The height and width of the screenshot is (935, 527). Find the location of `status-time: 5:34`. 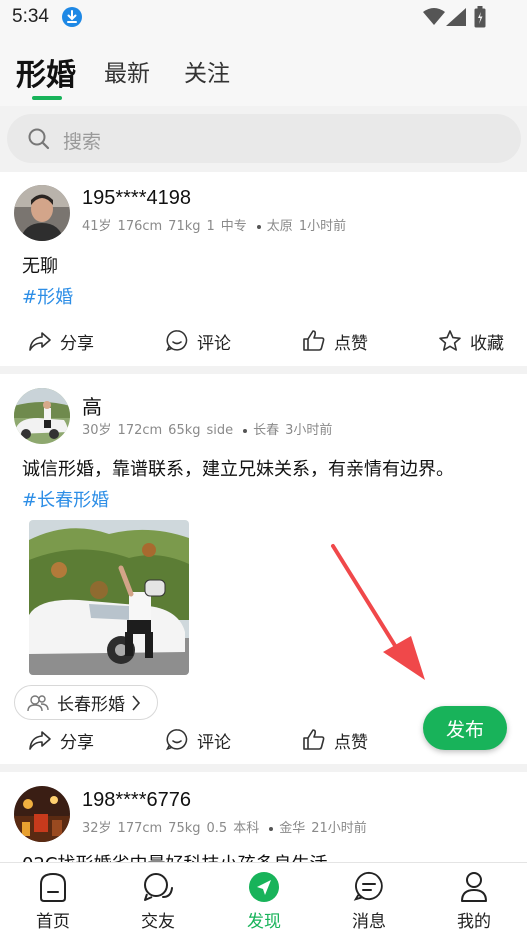

status-time: 5:34 is located at coordinates (30, 16).